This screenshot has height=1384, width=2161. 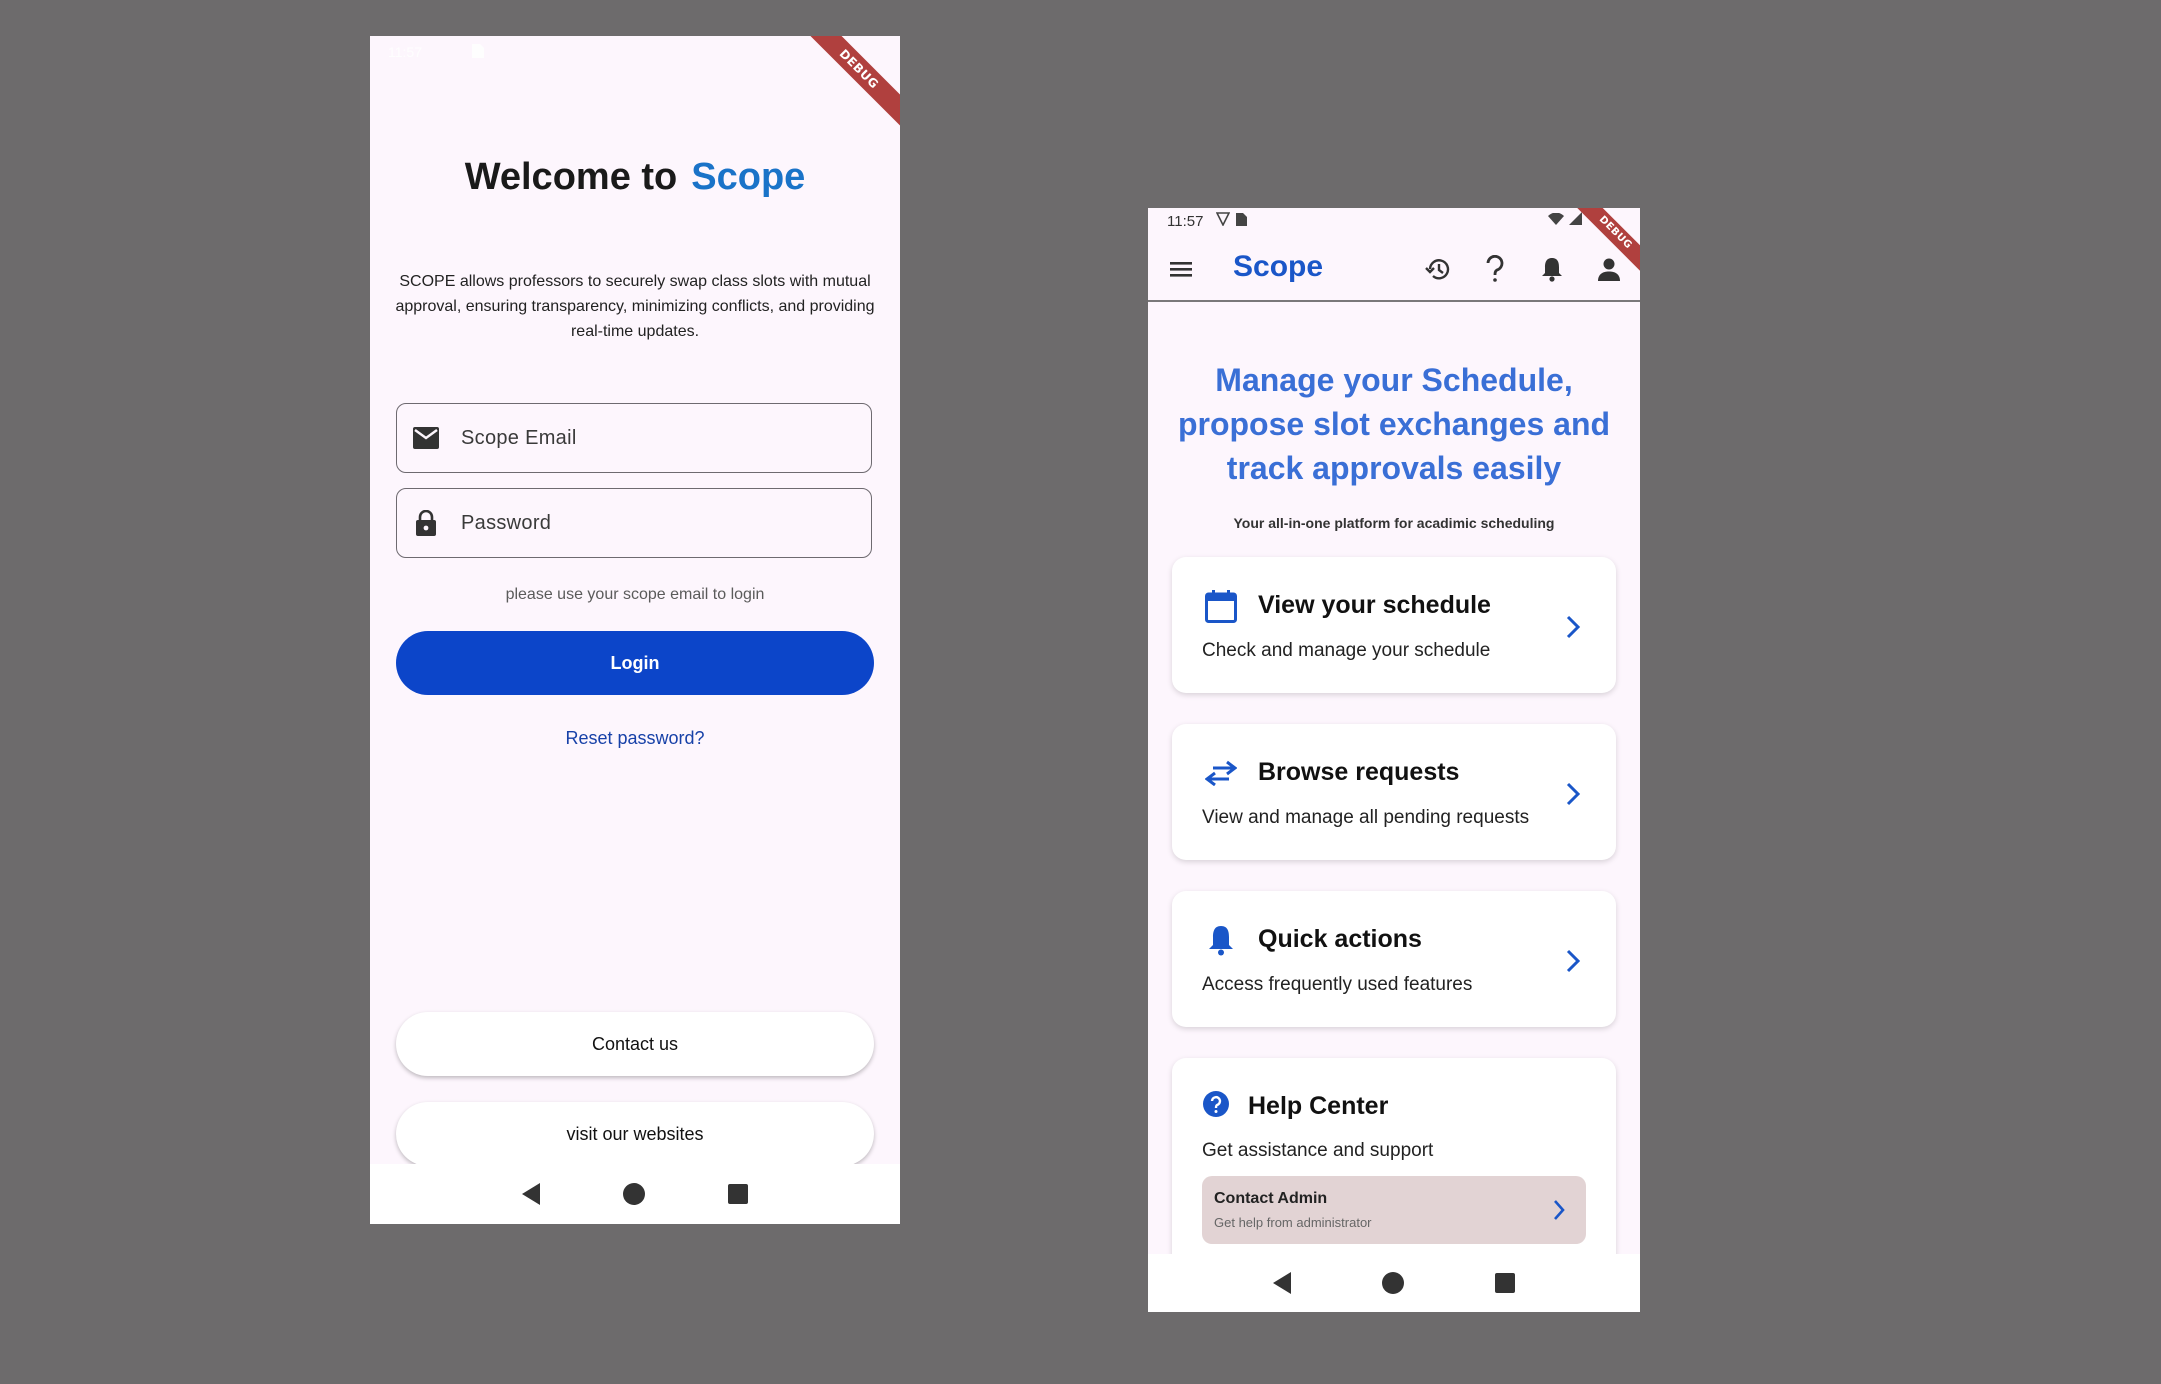 I want to click on login-button: Login, so click(x=635, y=663).